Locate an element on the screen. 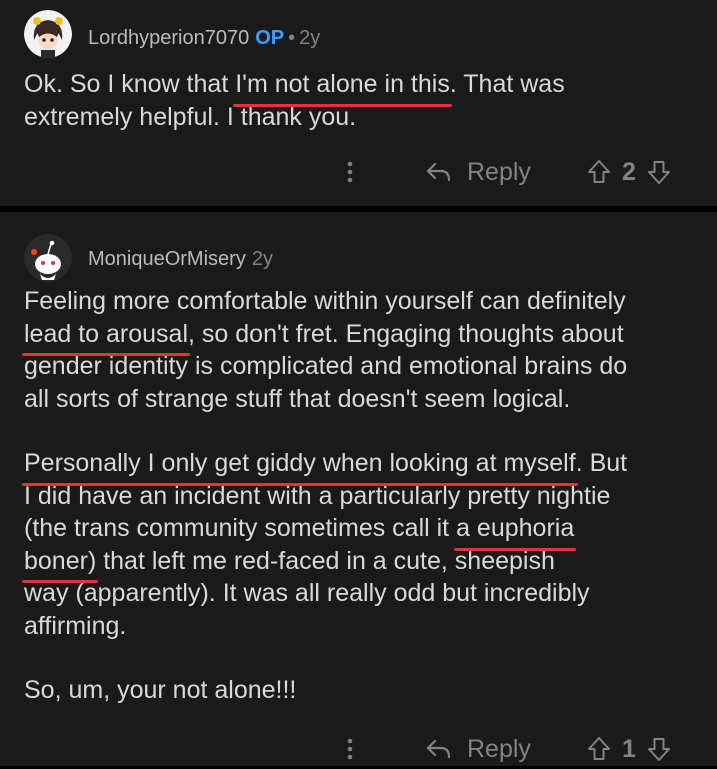 This screenshot has height=769, width=717. body-line: So, um, your not alone!!! is located at coordinates (364, 690).